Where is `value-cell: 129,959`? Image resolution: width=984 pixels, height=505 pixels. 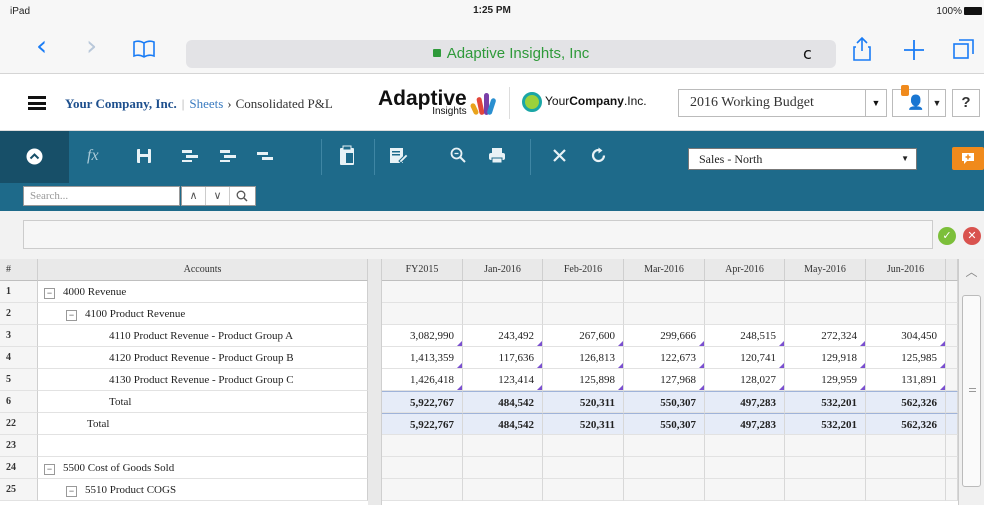
value-cell: 129,959 is located at coordinates (825, 380).